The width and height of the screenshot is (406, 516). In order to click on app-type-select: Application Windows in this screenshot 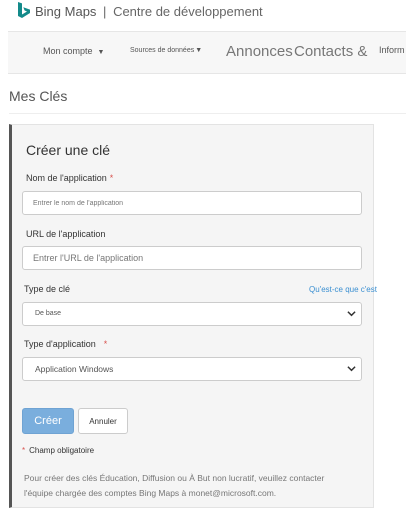, I will do `click(192, 369)`.